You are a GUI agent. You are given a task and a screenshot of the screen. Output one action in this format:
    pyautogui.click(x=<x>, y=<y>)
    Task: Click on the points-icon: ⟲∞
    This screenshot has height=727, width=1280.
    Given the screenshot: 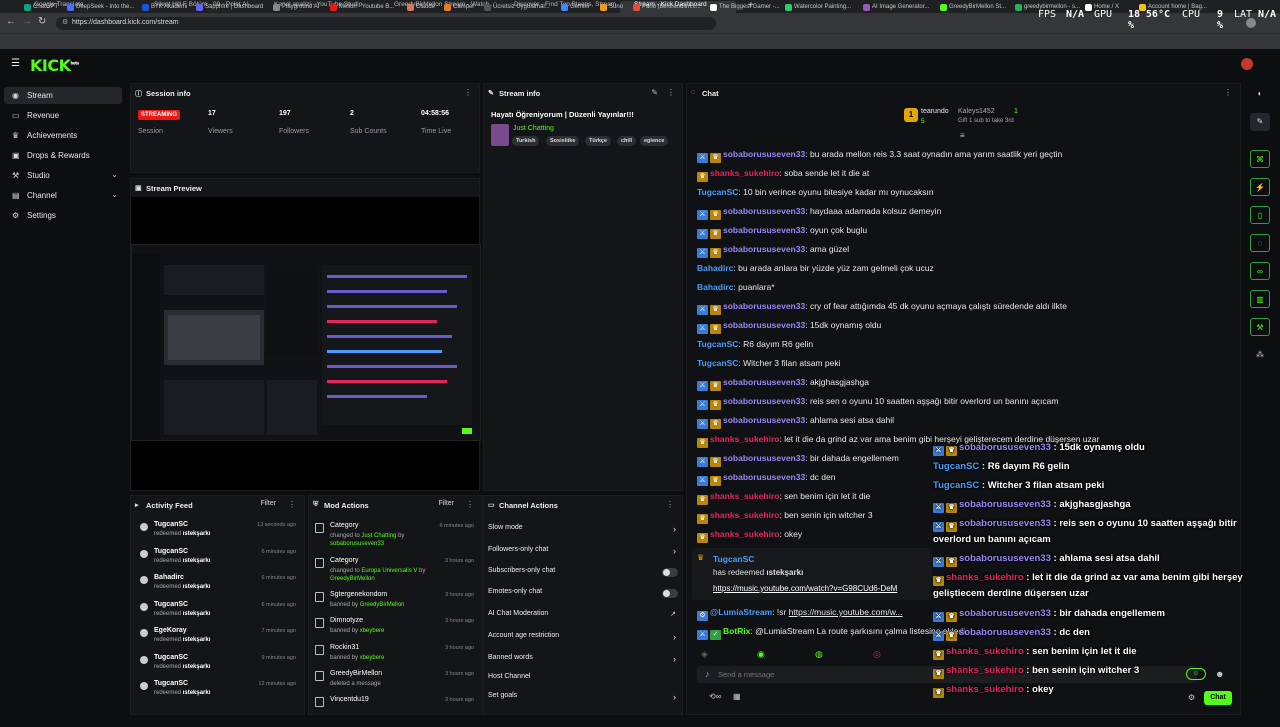 What is the action you would take?
    pyautogui.click(x=715, y=696)
    